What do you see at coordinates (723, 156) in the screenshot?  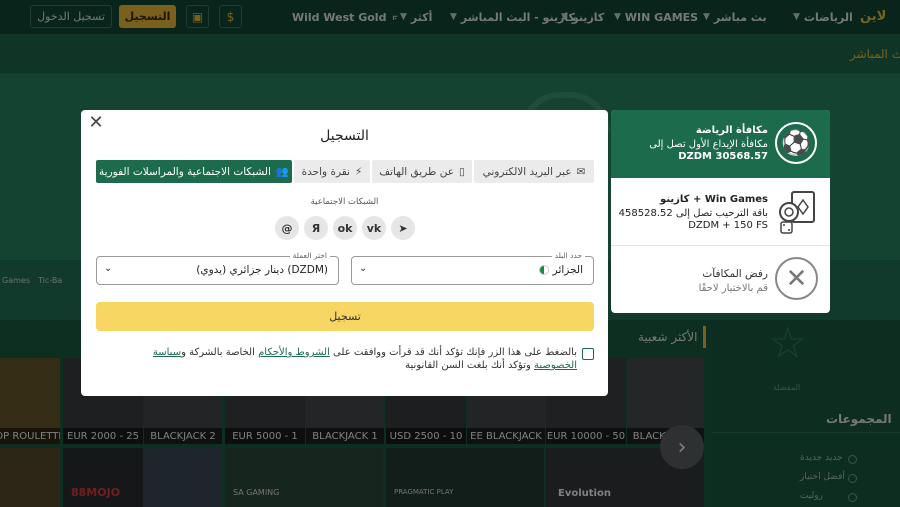 I see `bonus-sport-amount: DZDM 30568.57` at bounding box center [723, 156].